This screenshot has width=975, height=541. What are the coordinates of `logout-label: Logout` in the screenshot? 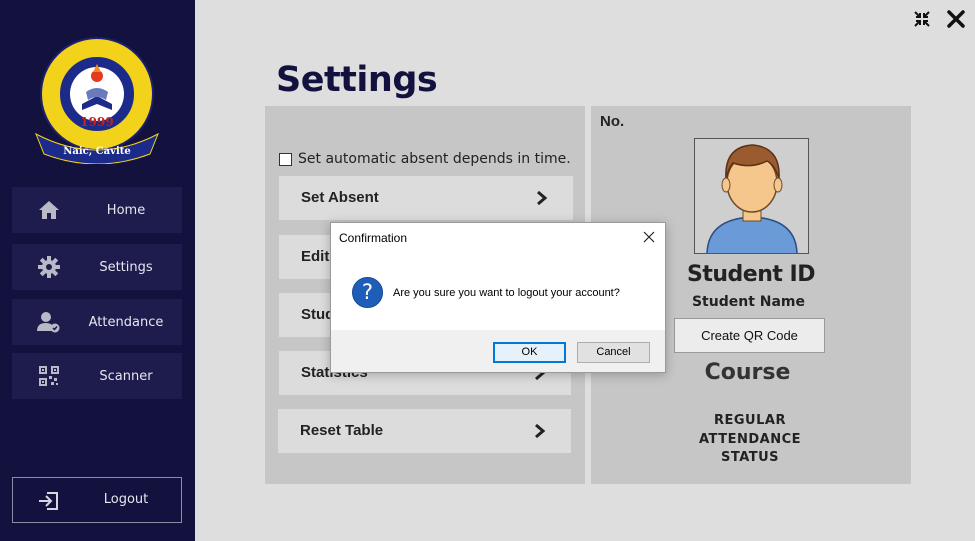 It's located at (126, 499).